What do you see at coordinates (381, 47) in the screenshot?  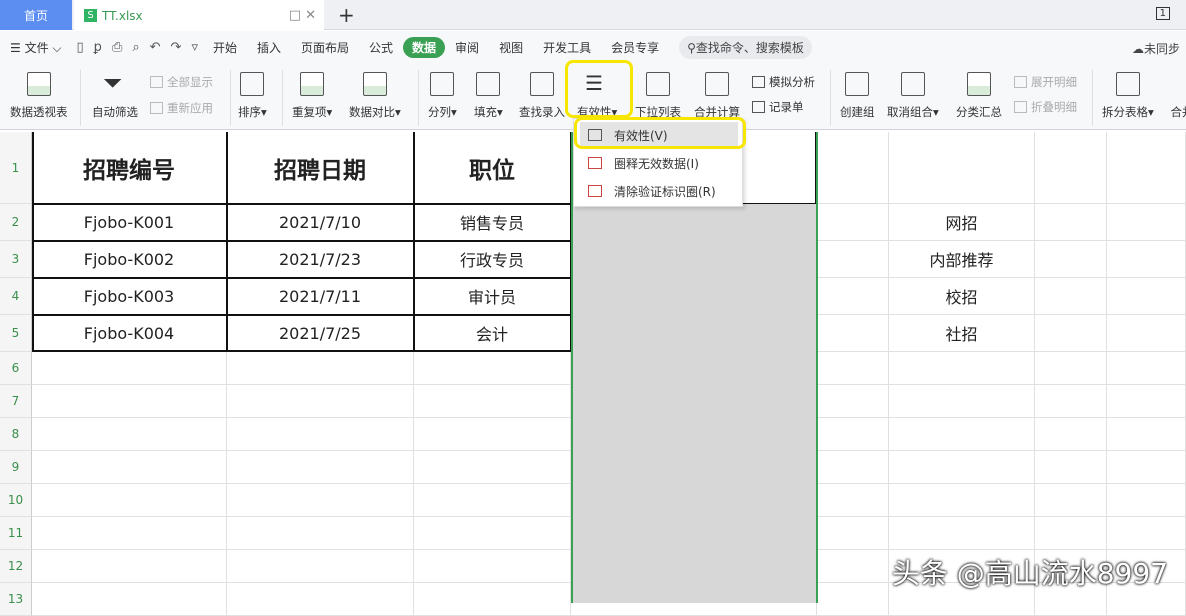 I see `tab-formula: 公式` at bounding box center [381, 47].